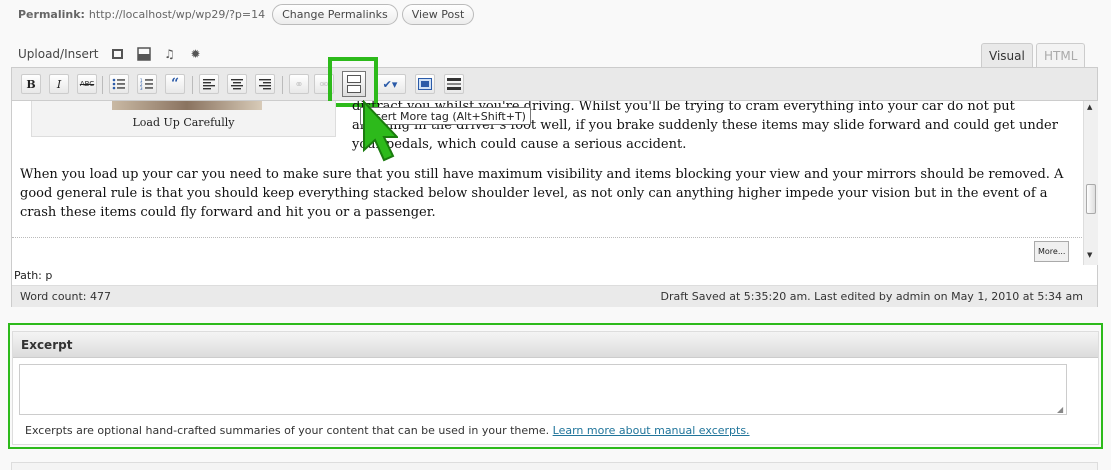  Describe the element at coordinates (170, 54) in the screenshot. I see `add-audio-icon: ♫` at that location.